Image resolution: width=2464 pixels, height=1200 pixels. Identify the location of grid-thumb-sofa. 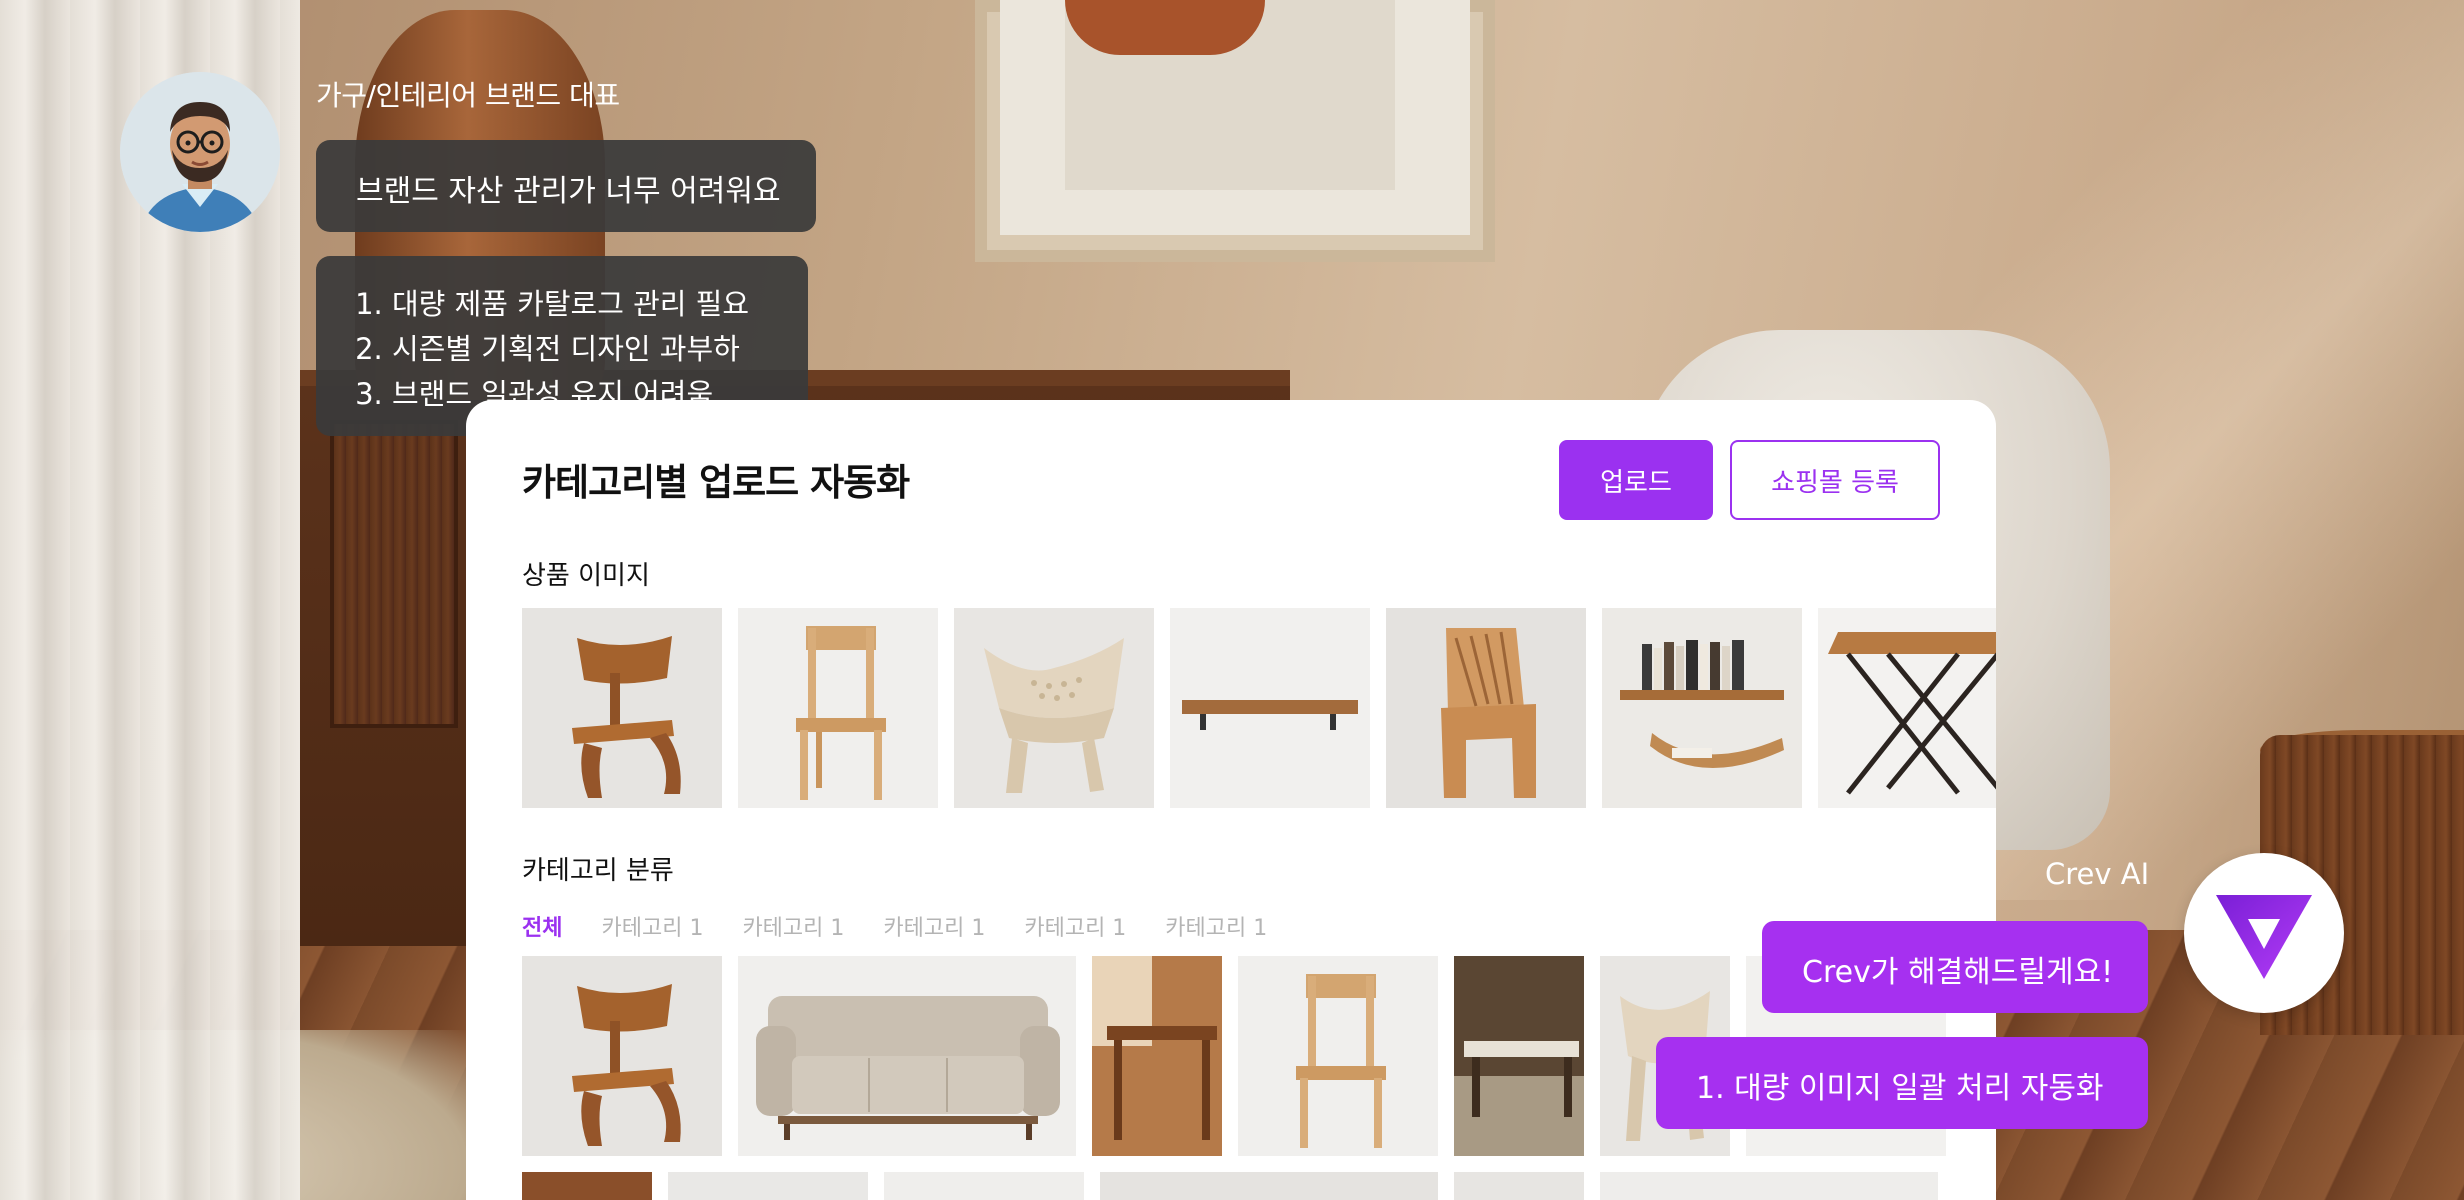
(907, 1056).